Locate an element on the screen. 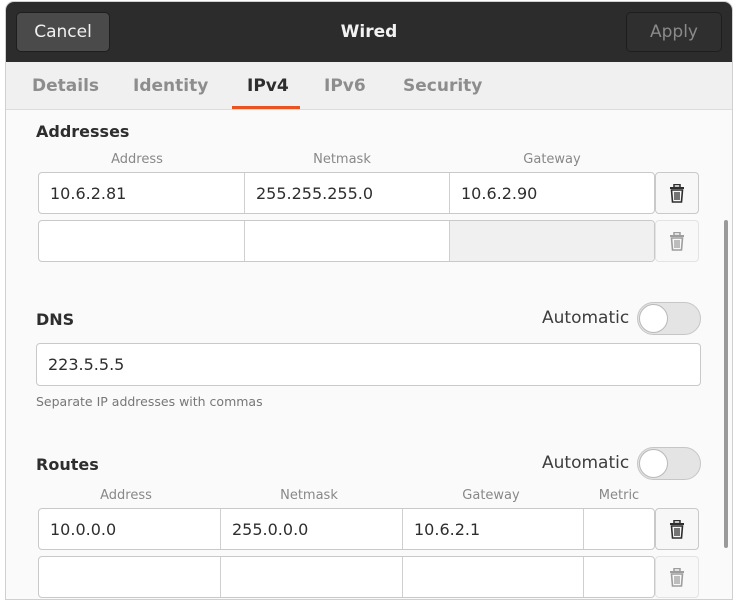 The height and width of the screenshot is (601, 740). address-column-header: Address is located at coordinates (137, 159).